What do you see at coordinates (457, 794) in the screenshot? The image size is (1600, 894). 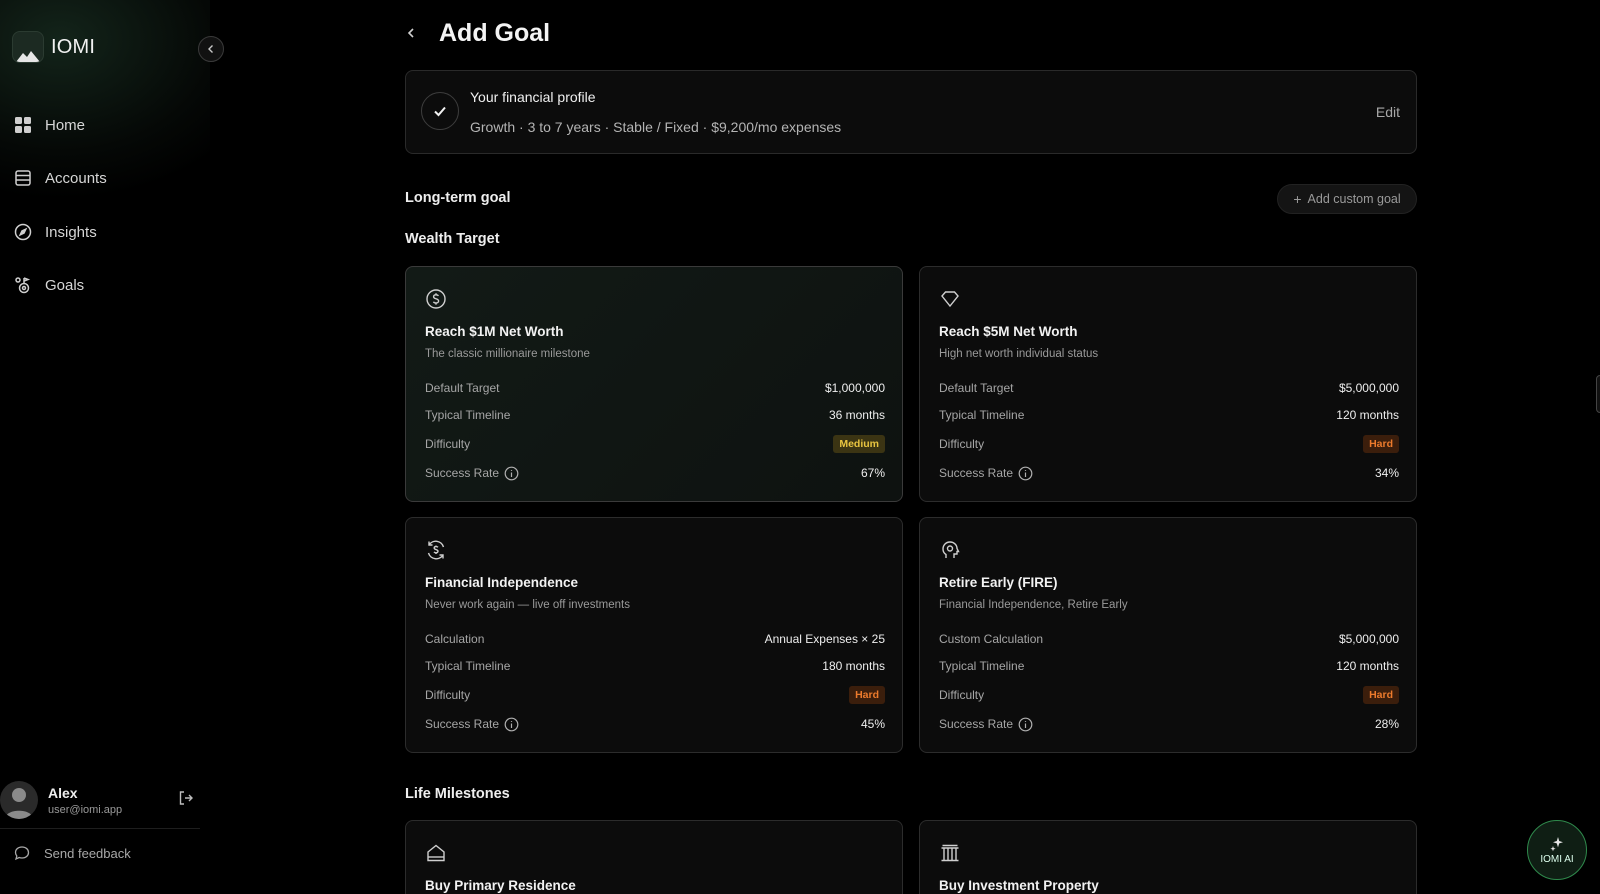 I see `section-title-life-milestones: Life Milestones` at bounding box center [457, 794].